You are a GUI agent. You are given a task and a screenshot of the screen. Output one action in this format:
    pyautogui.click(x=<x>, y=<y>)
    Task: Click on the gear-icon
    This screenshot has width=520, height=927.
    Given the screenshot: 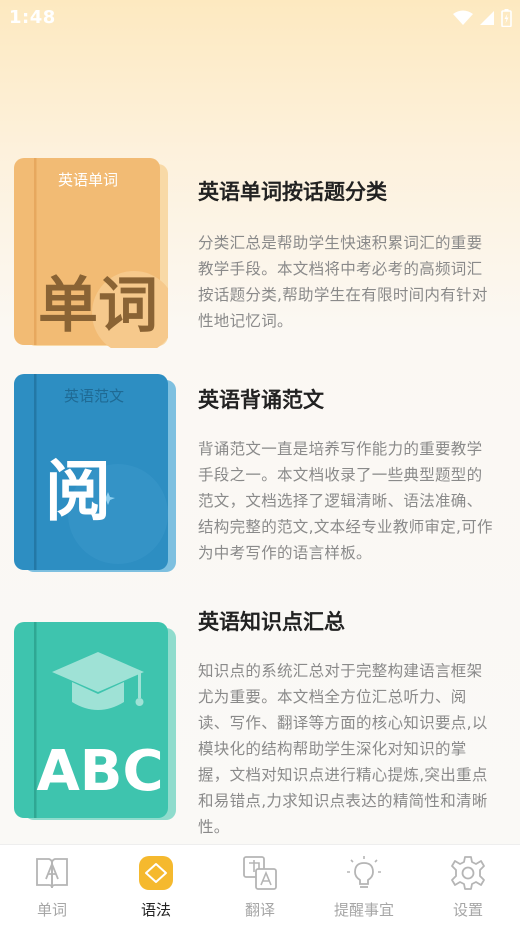 What is the action you would take?
    pyautogui.click(x=468, y=873)
    